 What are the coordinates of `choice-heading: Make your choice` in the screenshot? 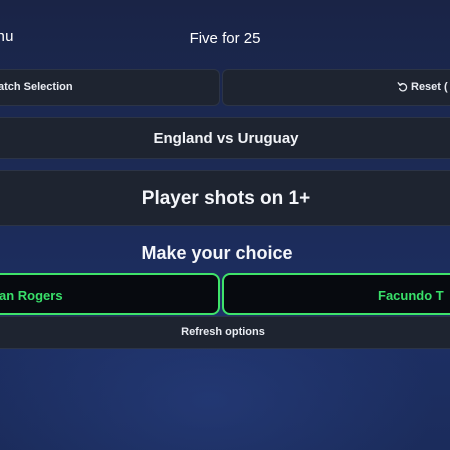 It's located at (217, 253).